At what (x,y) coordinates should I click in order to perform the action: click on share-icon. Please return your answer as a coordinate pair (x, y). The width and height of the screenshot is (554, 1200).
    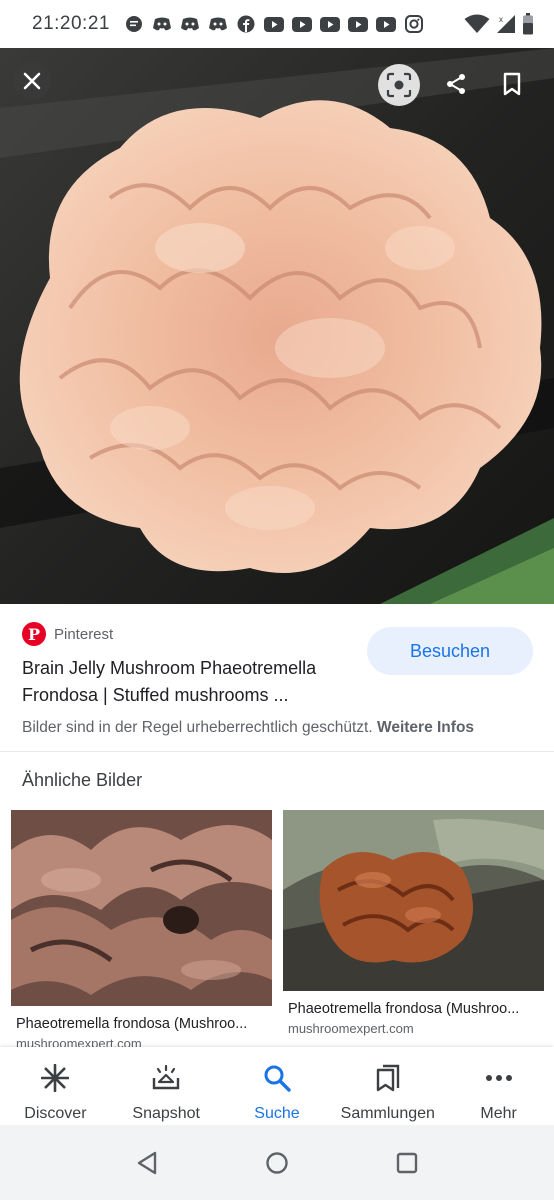
    Looking at the image, I should click on (456, 84).